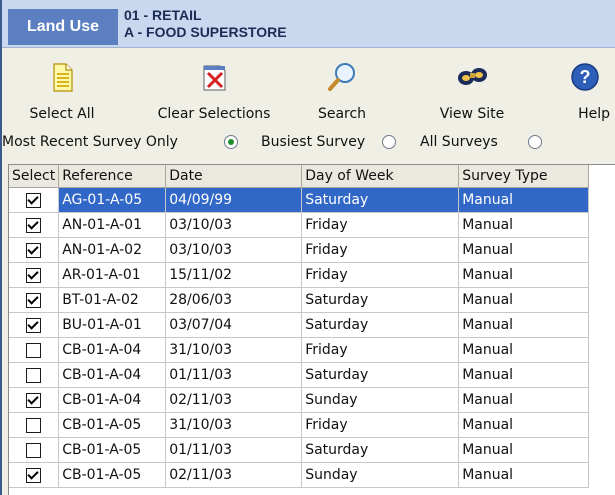 The width and height of the screenshot is (615, 495). What do you see at coordinates (234, 275) in the screenshot?
I see `date-cell: 15/11/02` at bounding box center [234, 275].